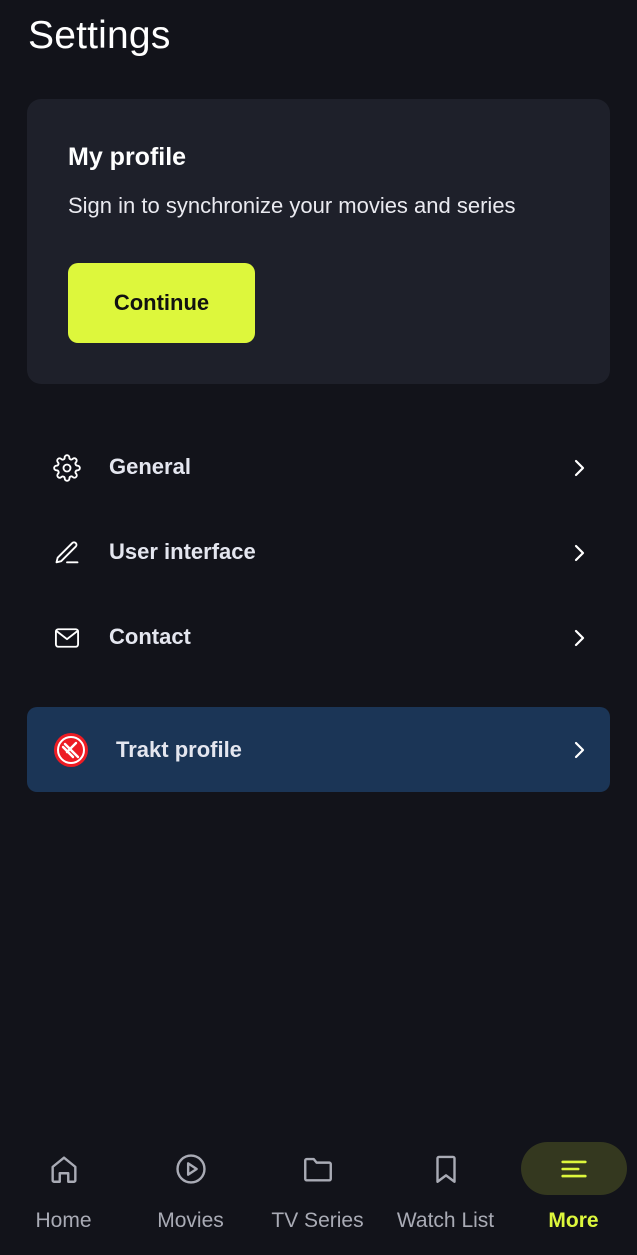 The height and width of the screenshot is (1255, 637). What do you see at coordinates (445, 1220) in the screenshot?
I see `nav-label: Watch List` at bounding box center [445, 1220].